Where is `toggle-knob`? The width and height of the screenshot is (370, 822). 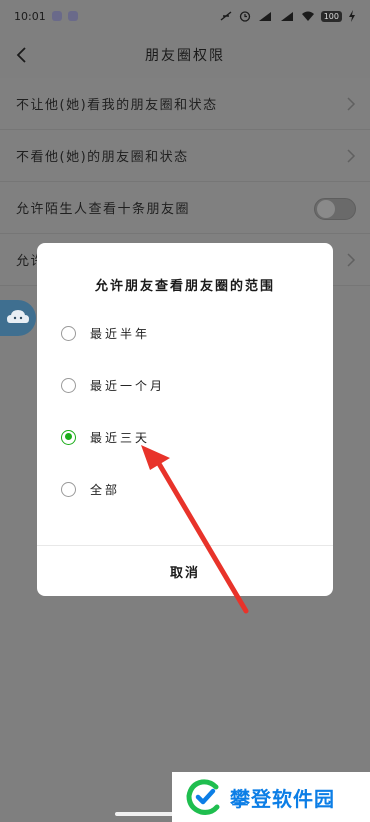 toggle-knob is located at coordinates (326, 209).